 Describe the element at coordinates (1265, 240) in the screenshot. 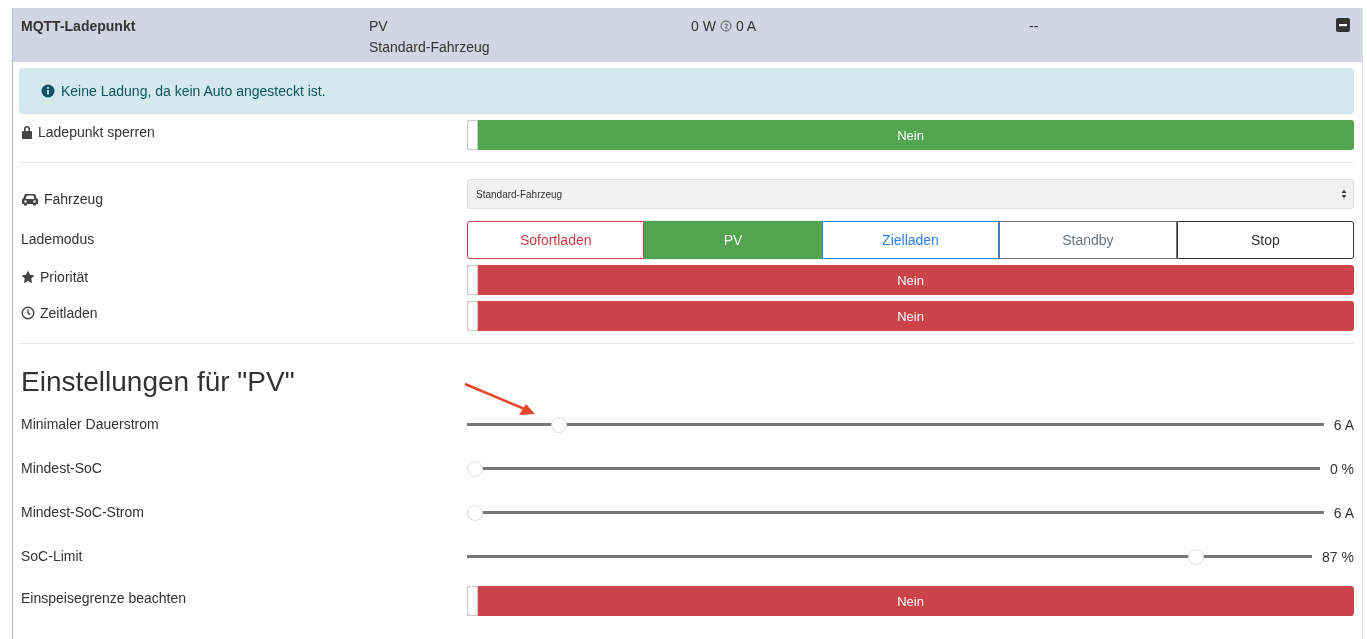

I see `mode-button: Stop` at that location.